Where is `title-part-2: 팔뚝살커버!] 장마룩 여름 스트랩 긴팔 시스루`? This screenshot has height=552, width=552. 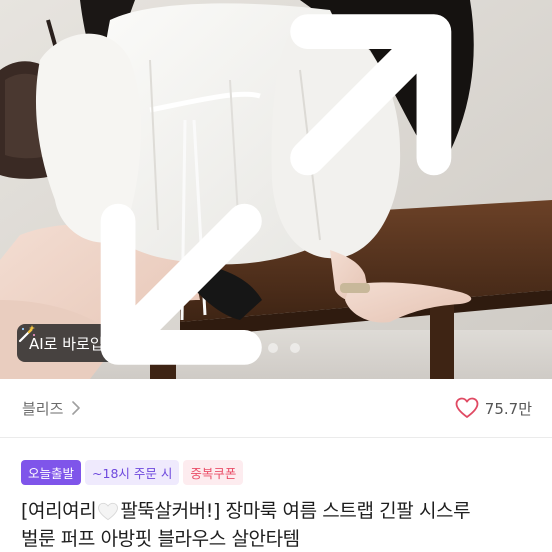
title-part-2: 팔뚝살커버!] 장마룩 여름 스트랩 긴팔 시스루 is located at coordinates (295, 511).